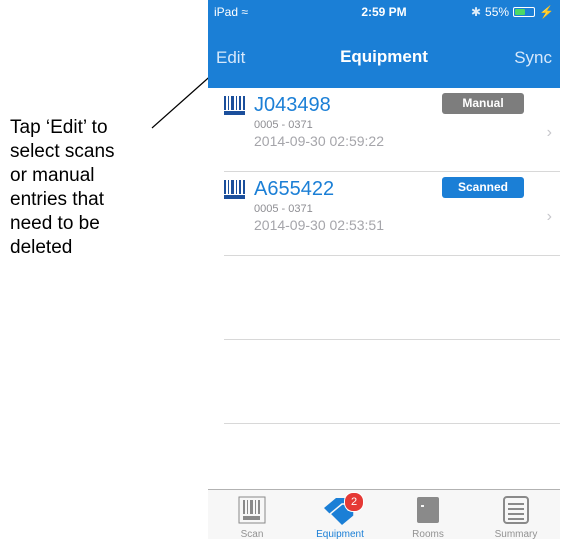  Describe the element at coordinates (546, 12) in the screenshot. I see `charging-icon: ⚡` at that location.